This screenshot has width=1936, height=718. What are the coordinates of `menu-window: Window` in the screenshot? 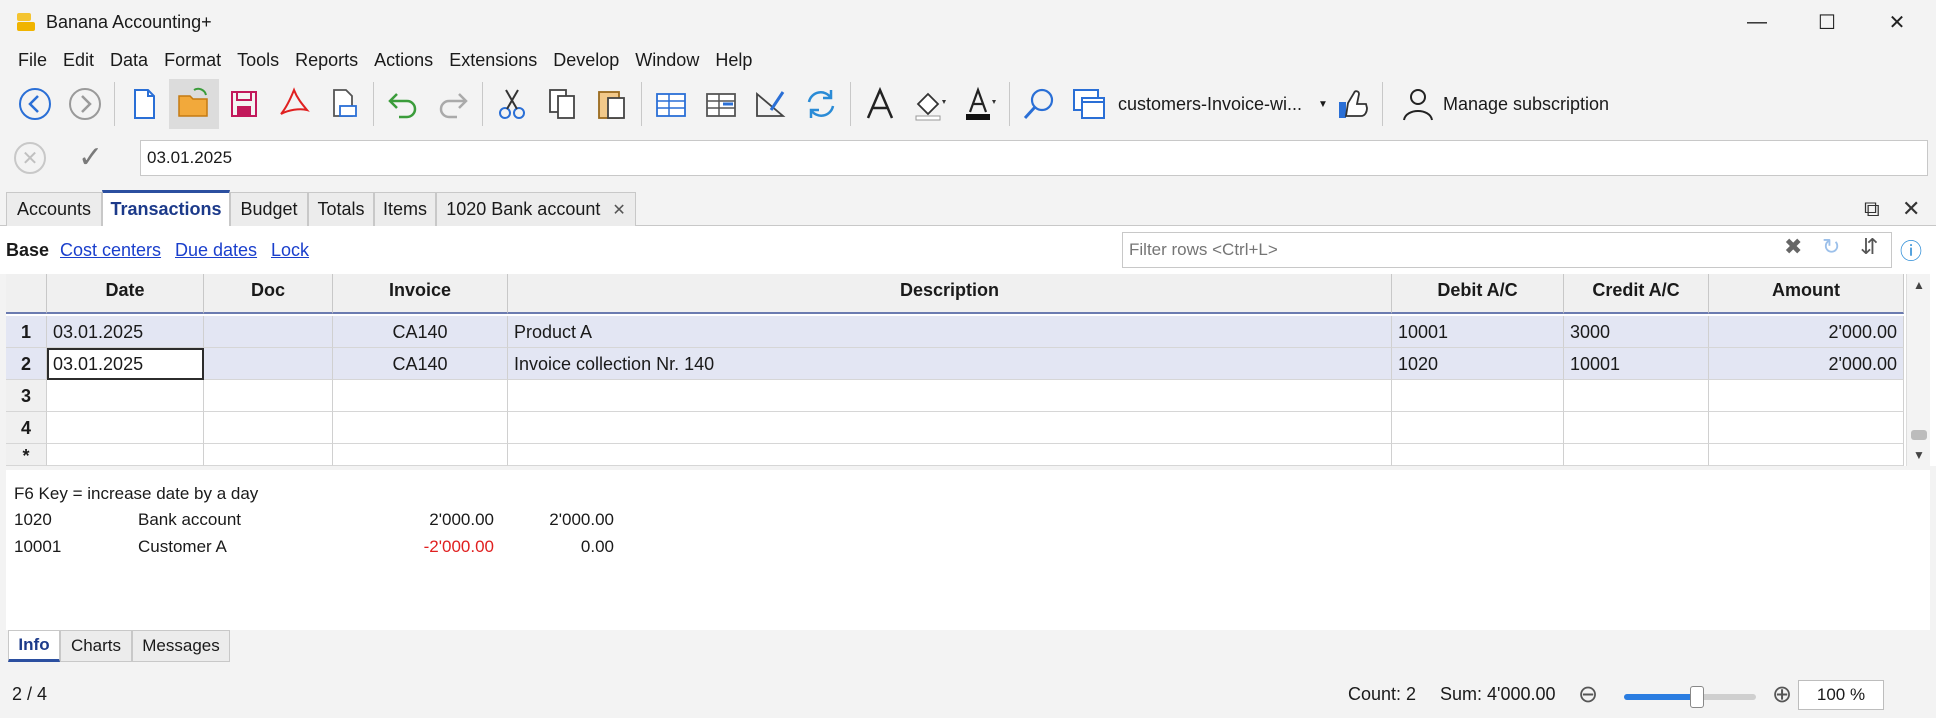 It's located at (667, 60).